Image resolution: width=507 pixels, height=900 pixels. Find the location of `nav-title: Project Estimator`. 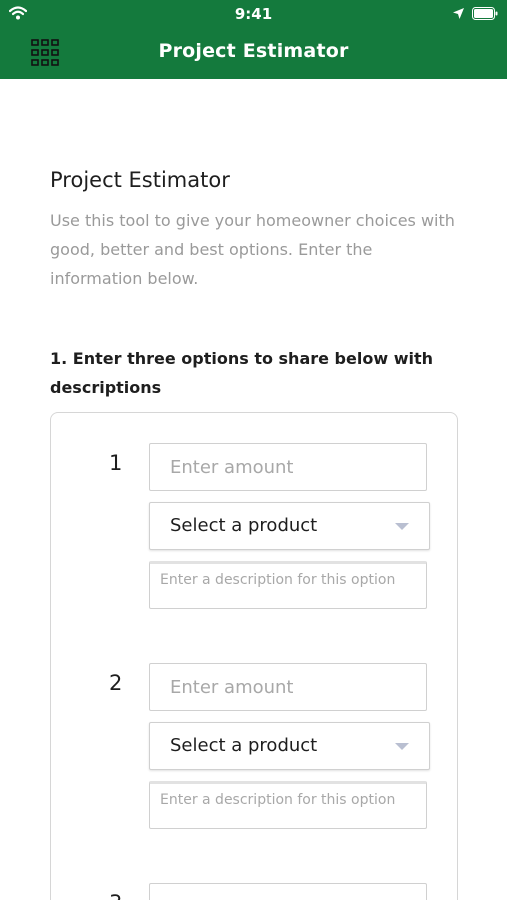

nav-title: Project Estimator is located at coordinates (253, 51).